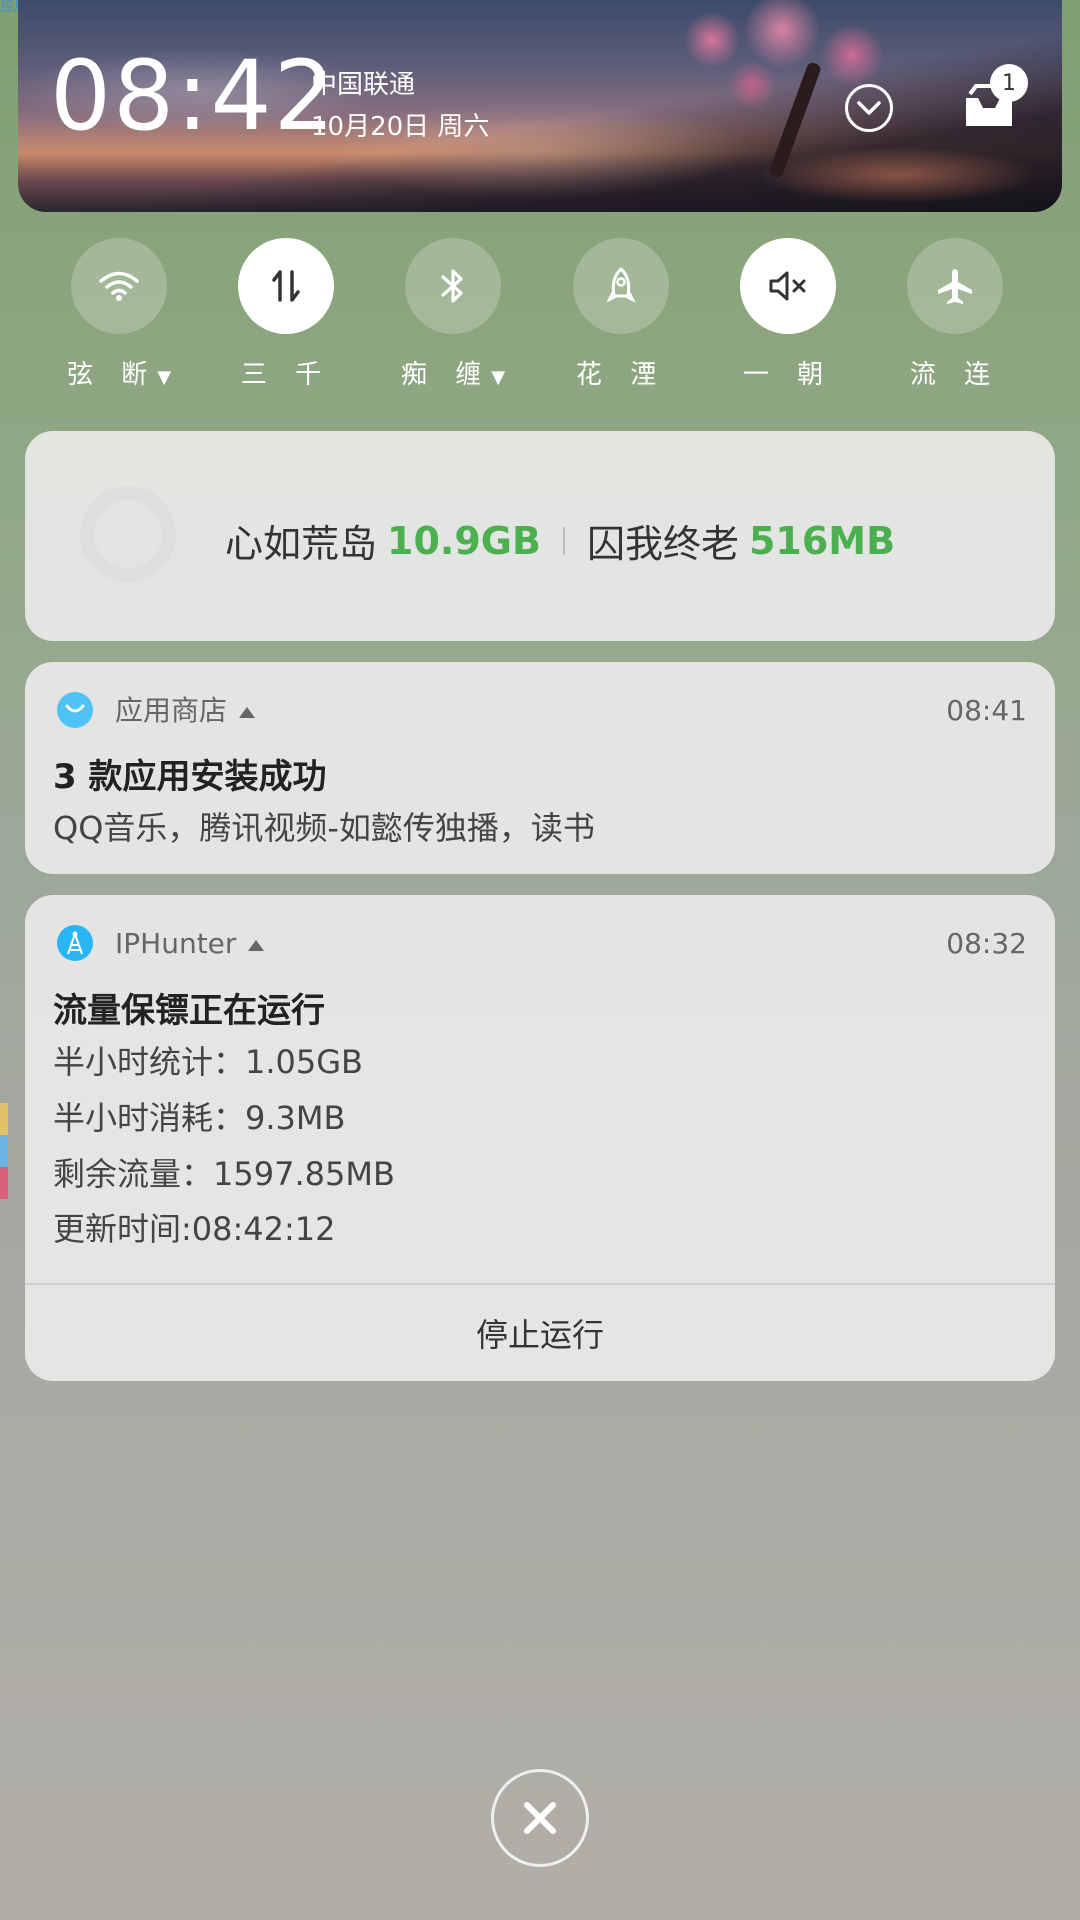  I want to click on data-usage-card: 心如荒岛 10.9GB 囚我终老 516MB, so click(540, 536).